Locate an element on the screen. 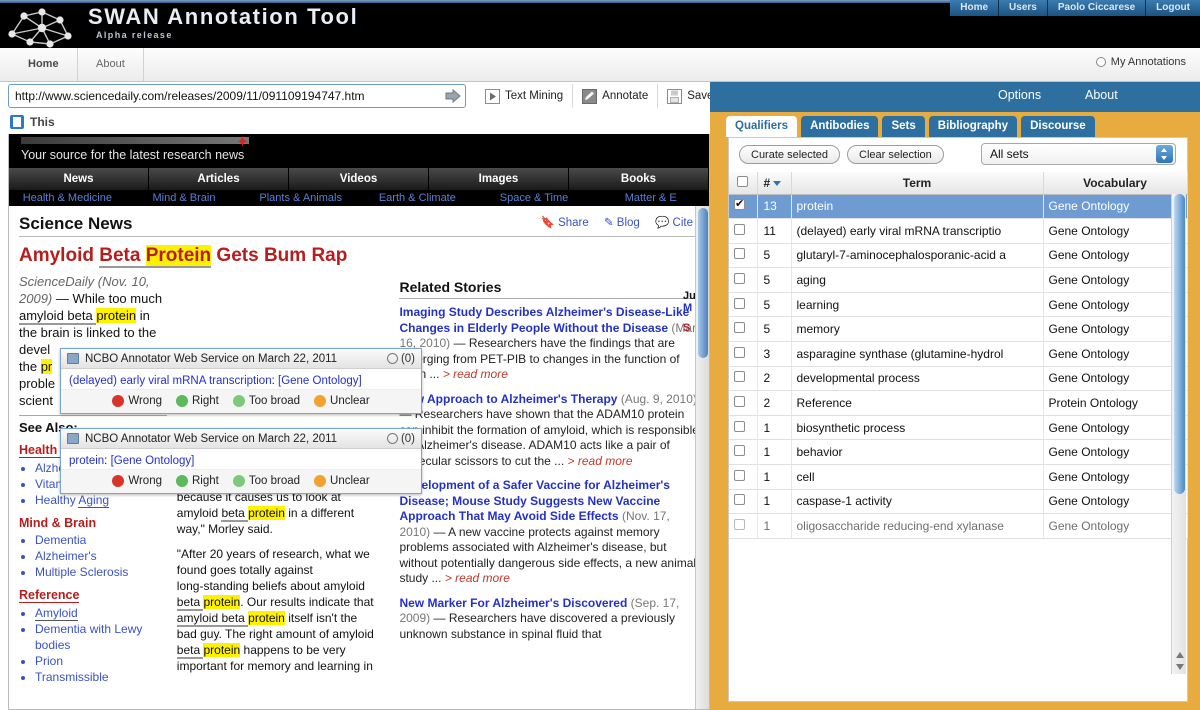 The width and height of the screenshot is (1200, 710). sd-subnav-earth: Earth & Climate is located at coordinates (417, 199).